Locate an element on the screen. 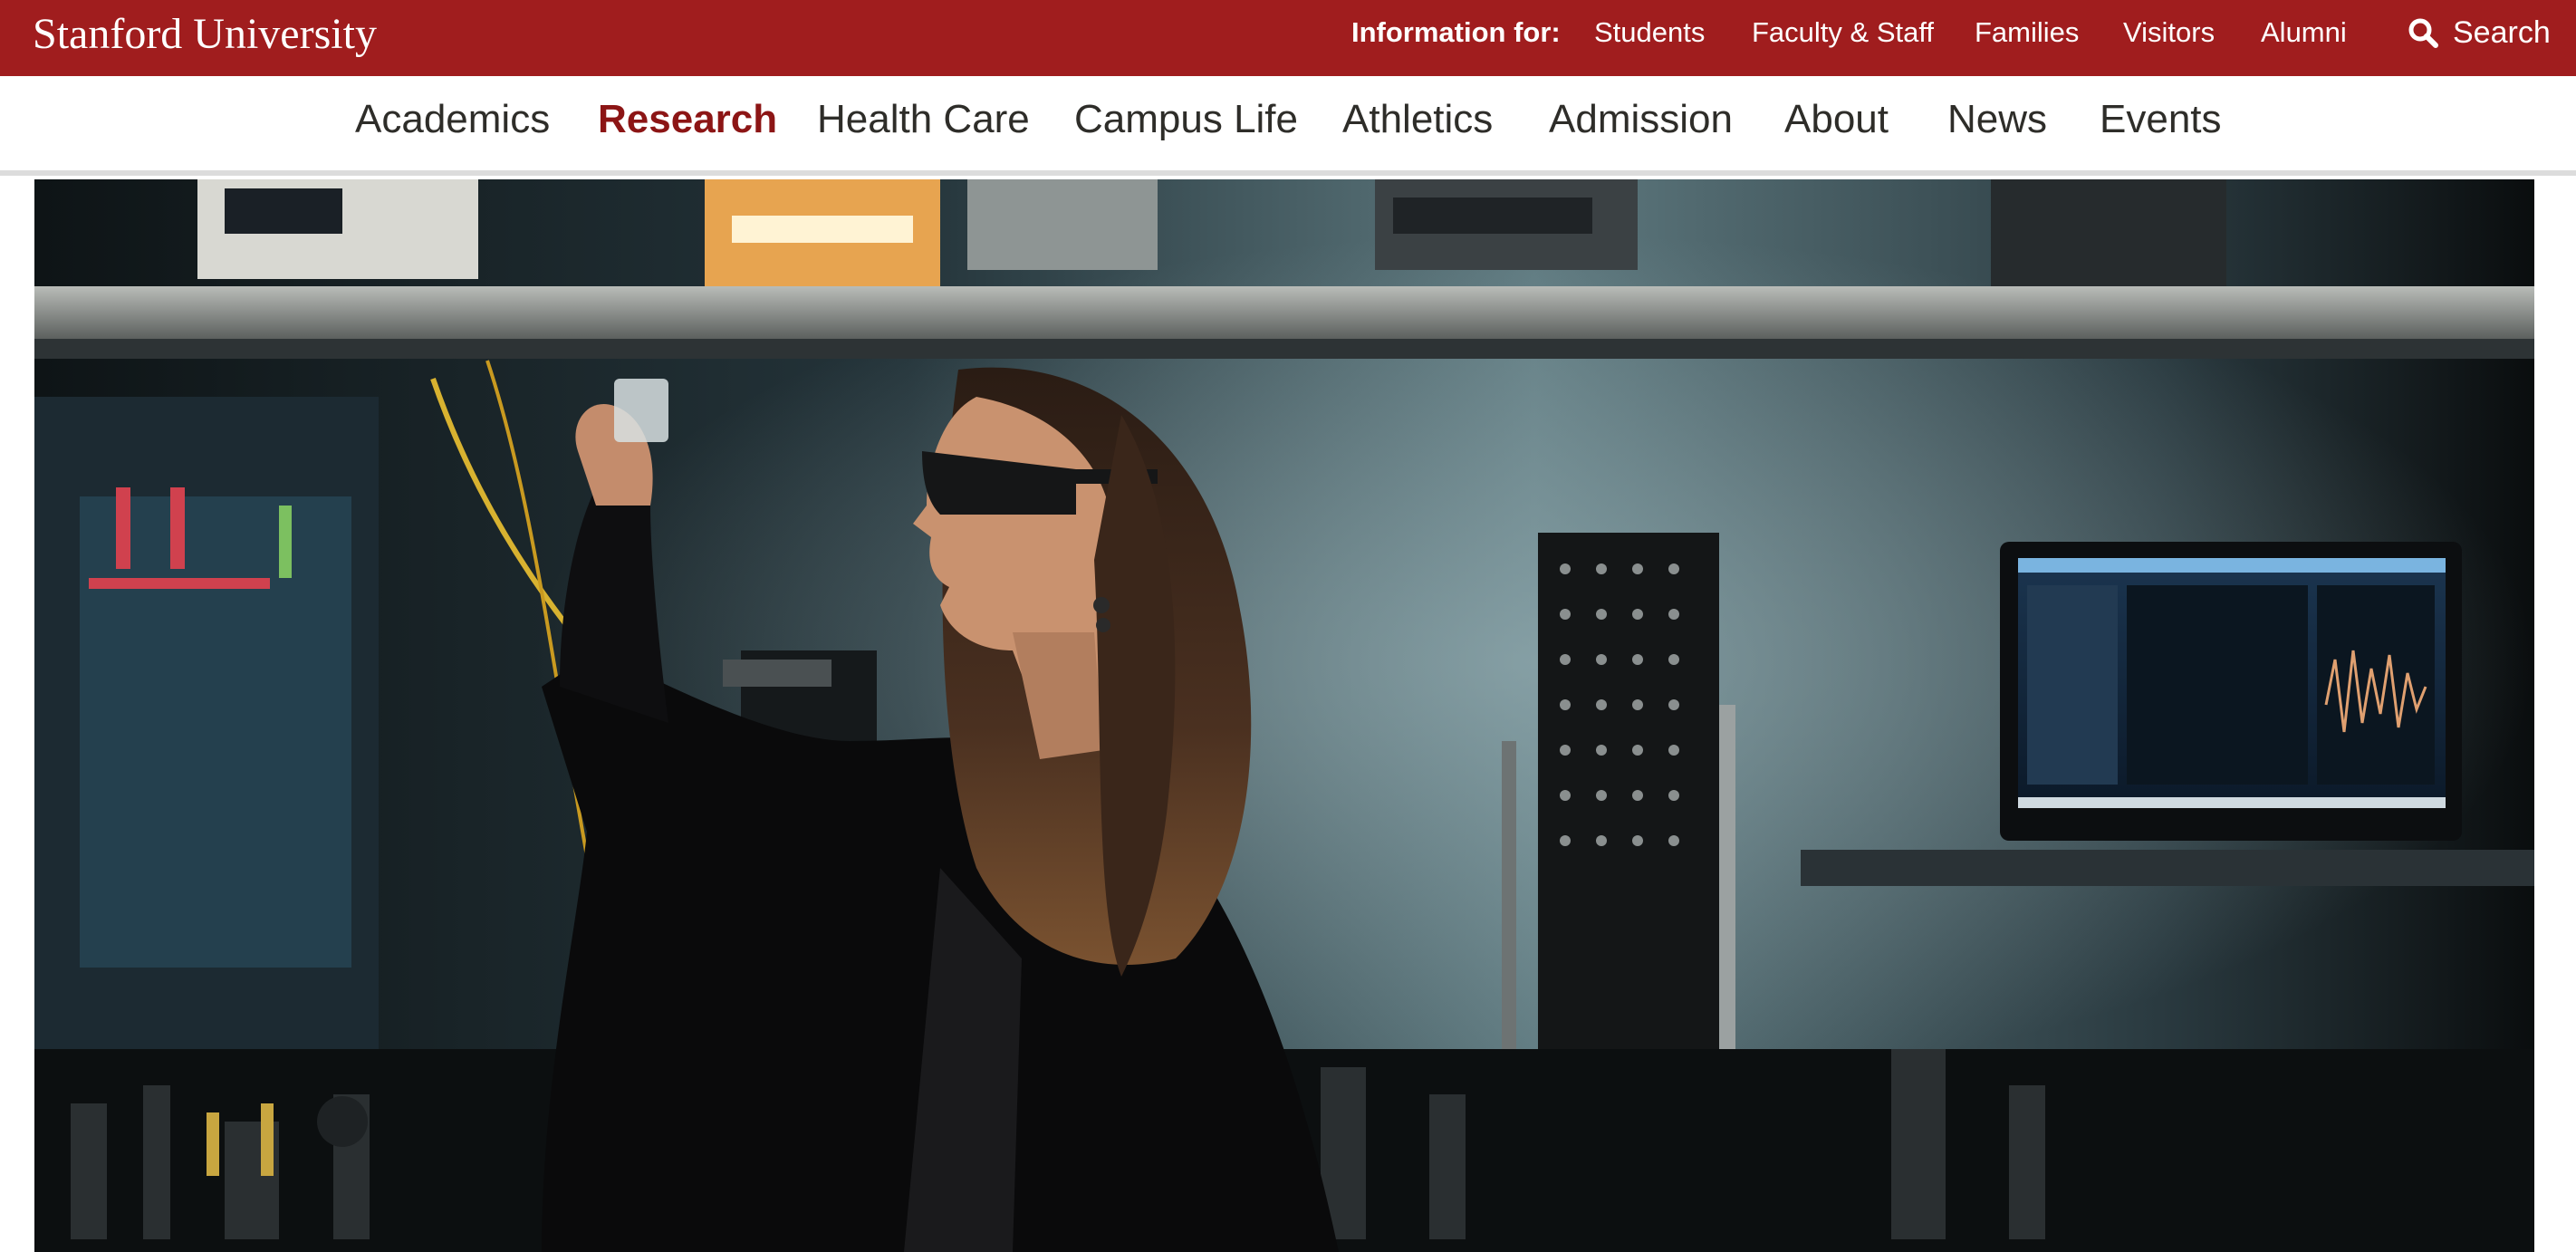  audience-link-faculty-staff: Faculty & Staff is located at coordinates (1843, 32).